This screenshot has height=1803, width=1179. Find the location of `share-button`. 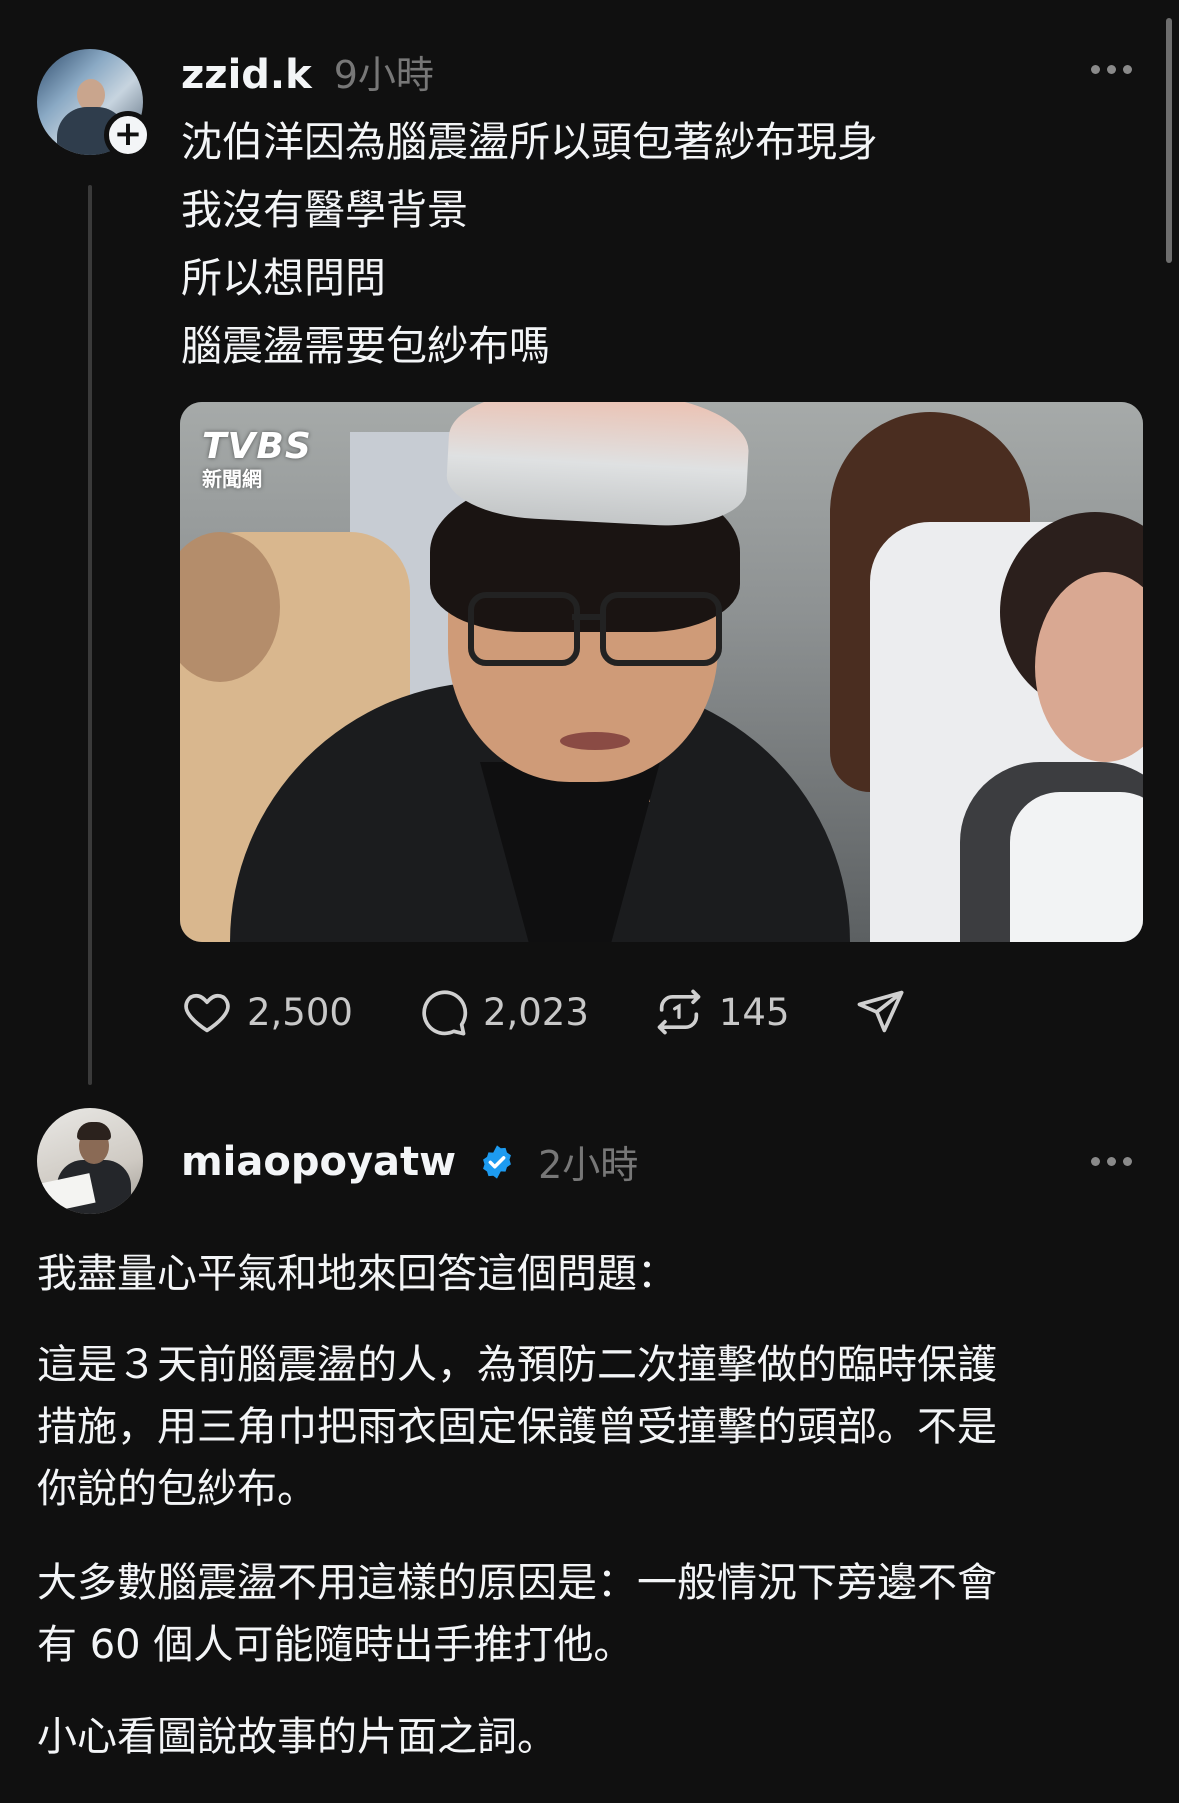

share-button is located at coordinates (880, 1012).